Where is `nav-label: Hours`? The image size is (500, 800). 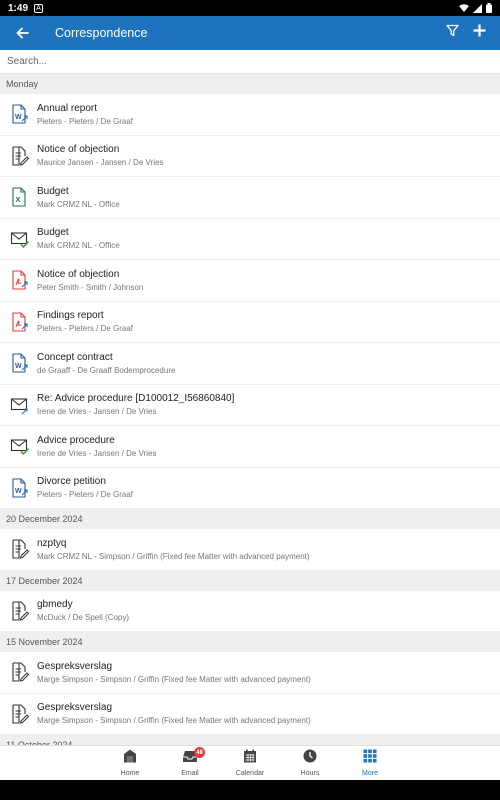 nav-label: Hours is located at coordinates (310, 773).